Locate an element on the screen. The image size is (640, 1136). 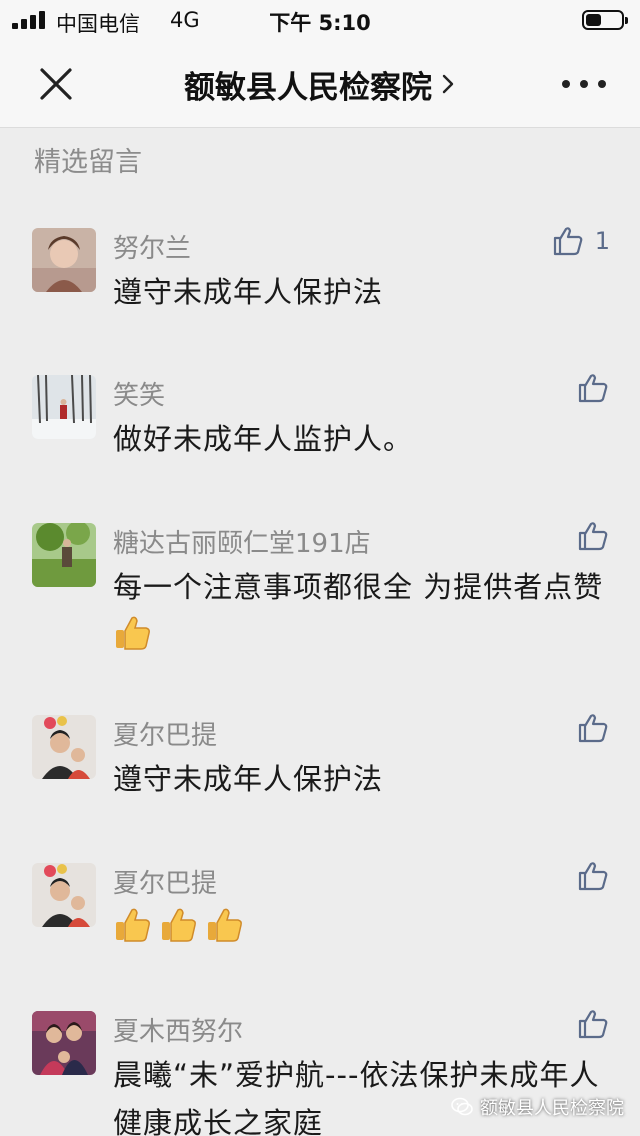
comment-item: 夏尔巴提 is located at coordinates (320, 907).